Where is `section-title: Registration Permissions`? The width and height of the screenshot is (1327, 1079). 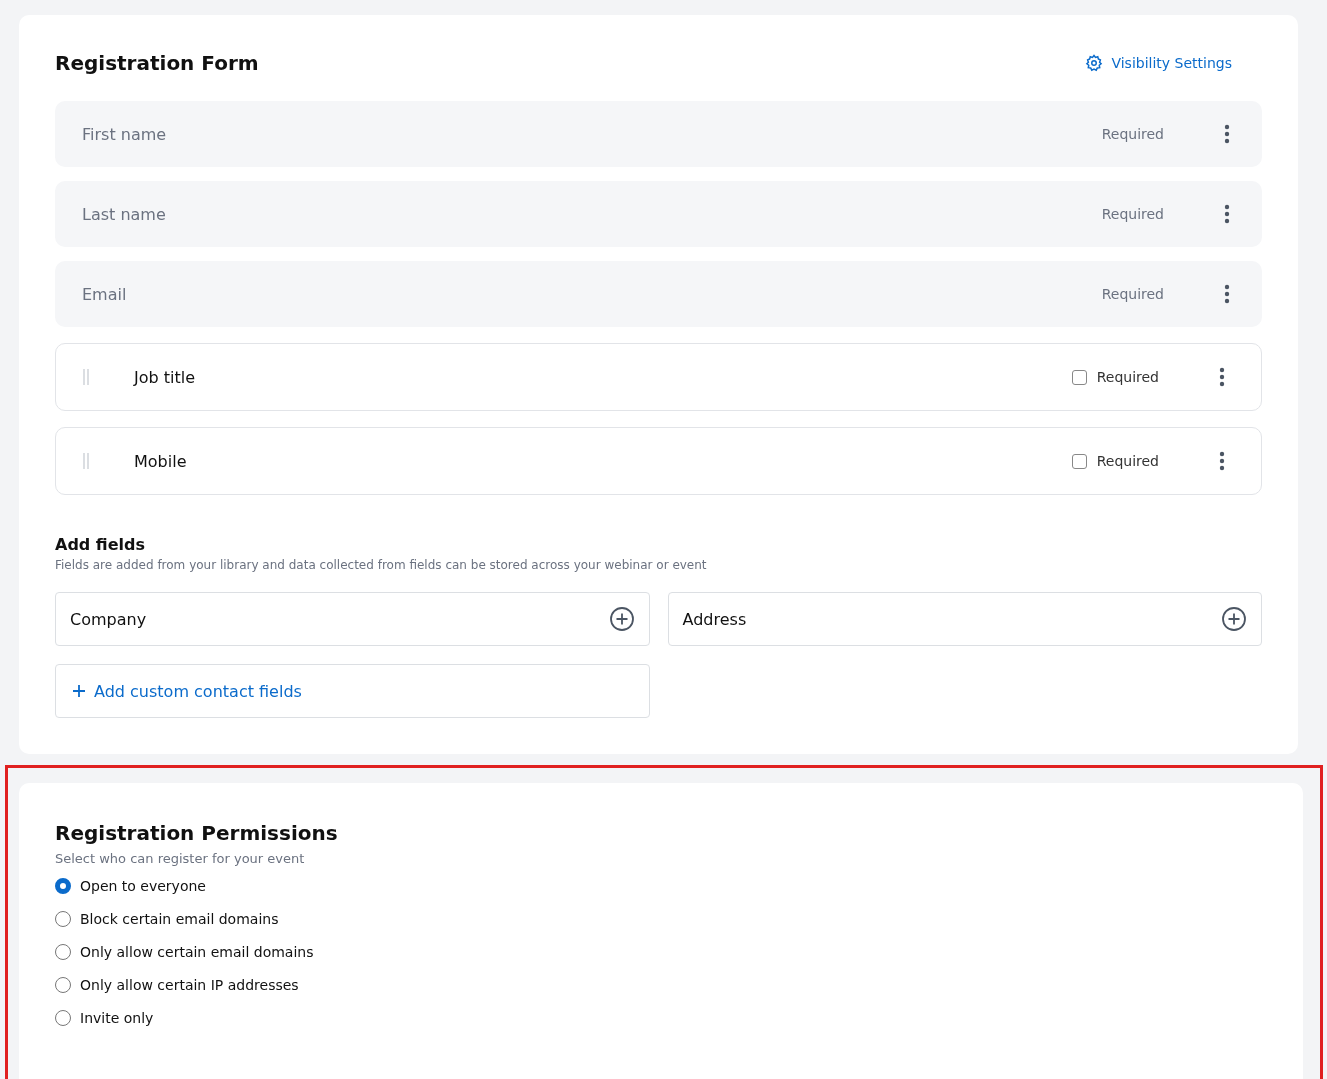 section-title: Registration Permissions is located at coordinates (197, 833).